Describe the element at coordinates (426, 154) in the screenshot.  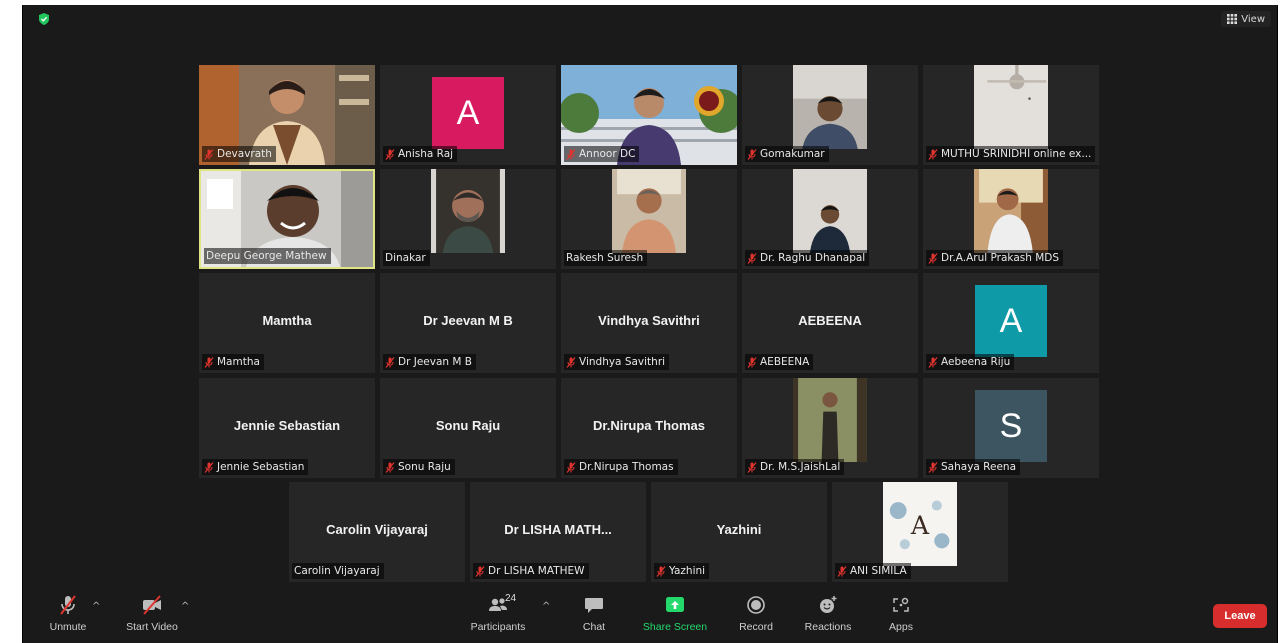
I see `participant-name: Anisha Raj` at that location.